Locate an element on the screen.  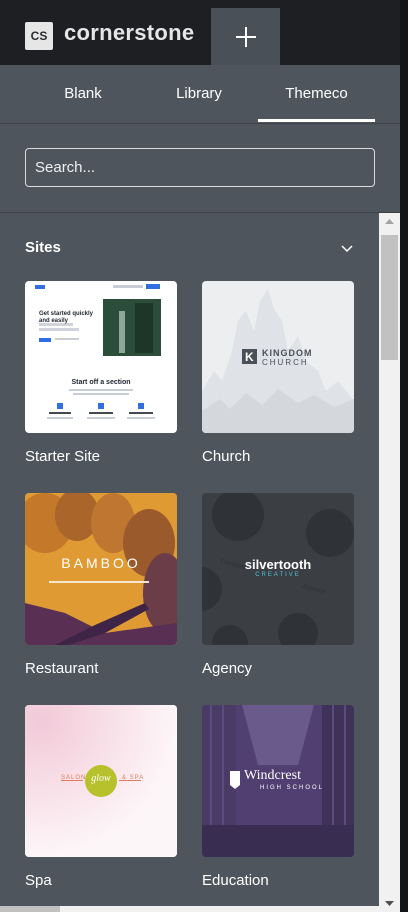
logo-badge: CS is located at coordinates (39, 36).